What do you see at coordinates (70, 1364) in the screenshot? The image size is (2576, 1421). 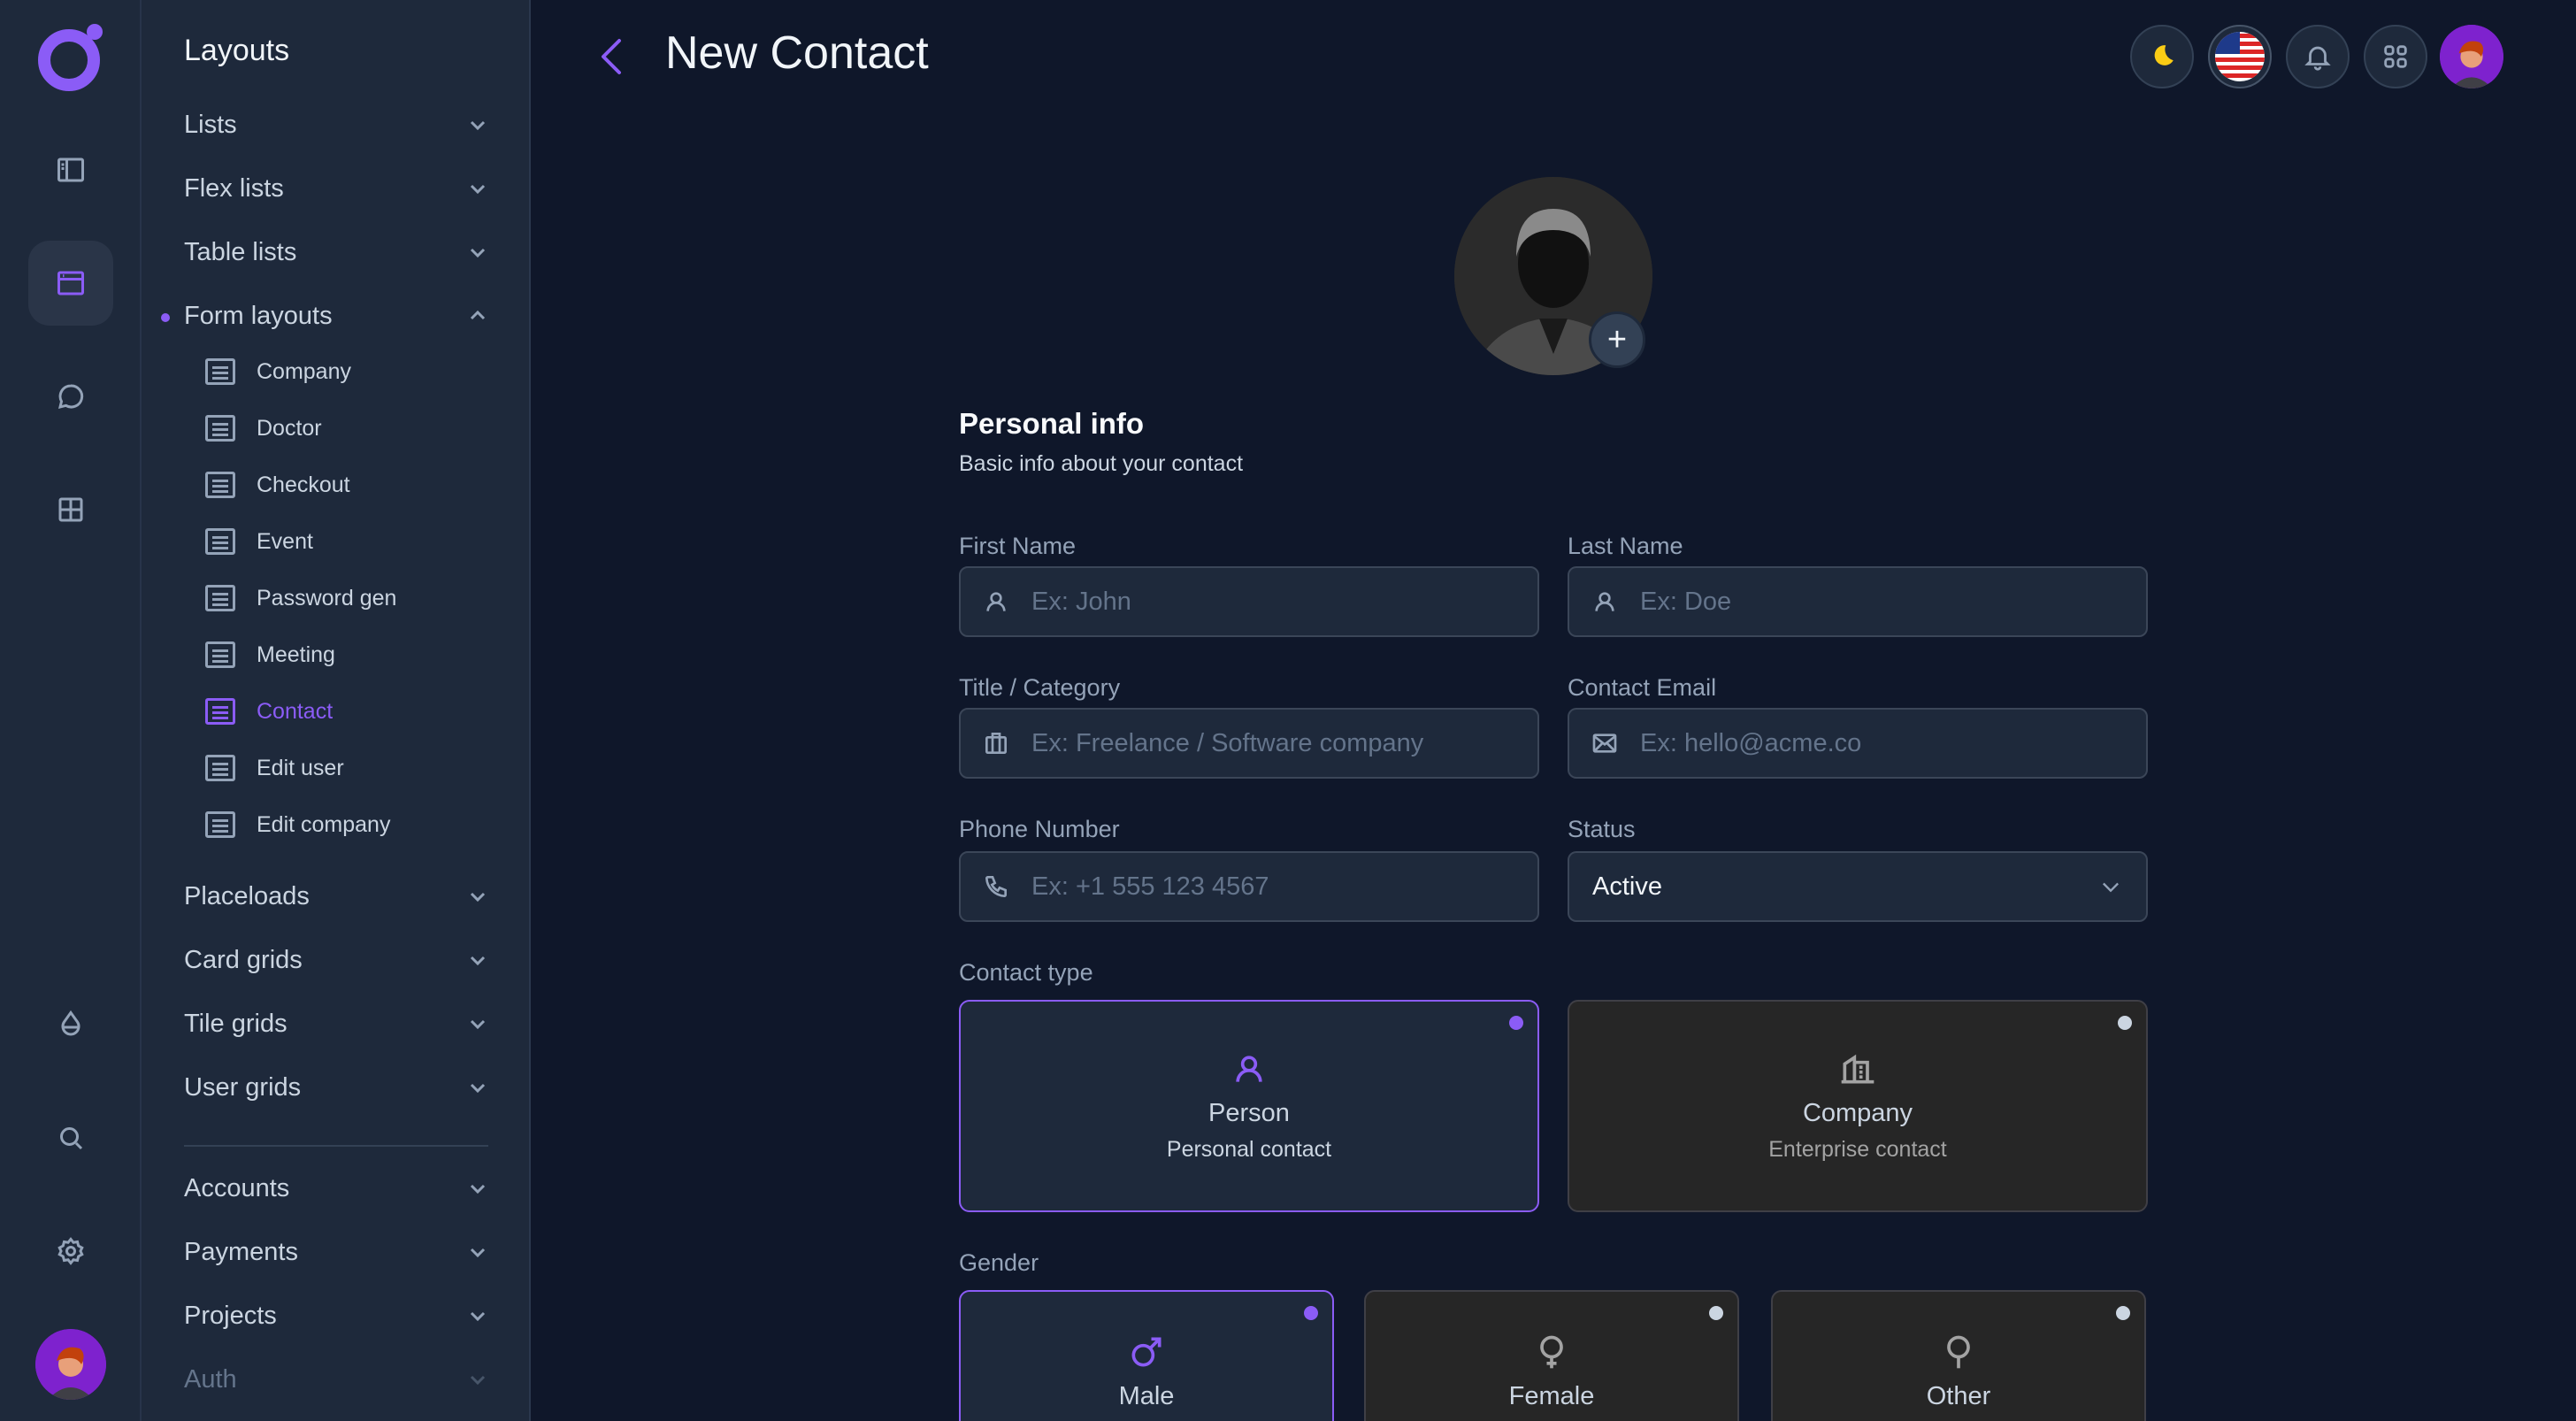 I see `user-avatar` at bounding box center [70, 1364].